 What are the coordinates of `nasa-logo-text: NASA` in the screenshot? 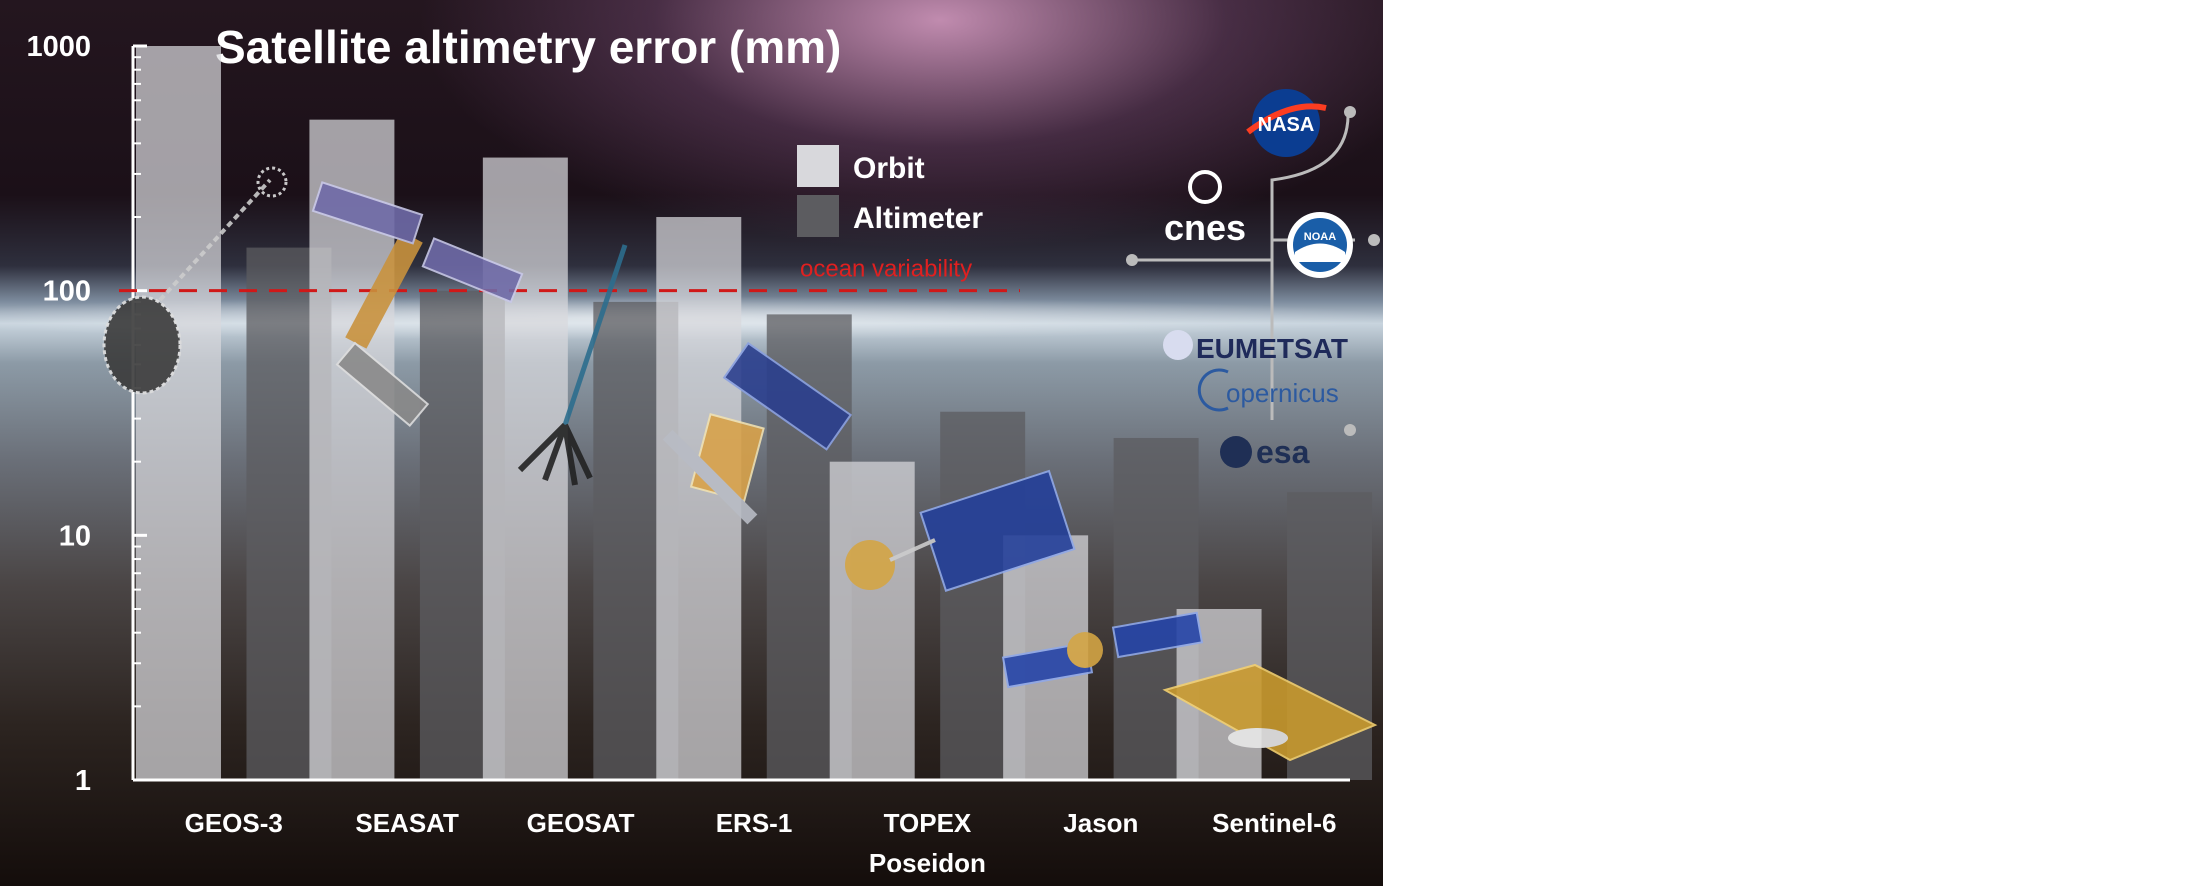 It's located at (1286, 125).